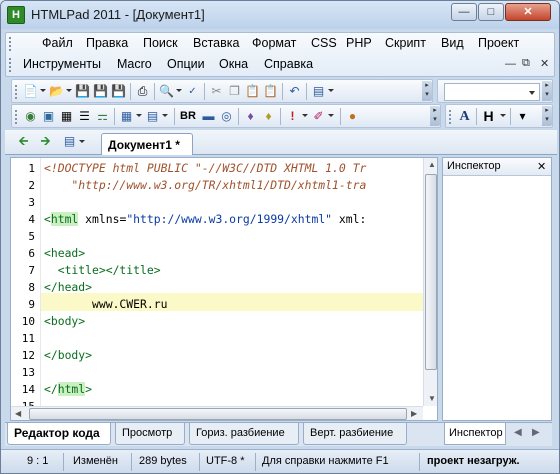 The height and width of the screenshot is (474, 560). What do you see at coordinates (118, 91) in the screenshot?
I see `close-document-icon: 💾` at bounding box center [118, 91].